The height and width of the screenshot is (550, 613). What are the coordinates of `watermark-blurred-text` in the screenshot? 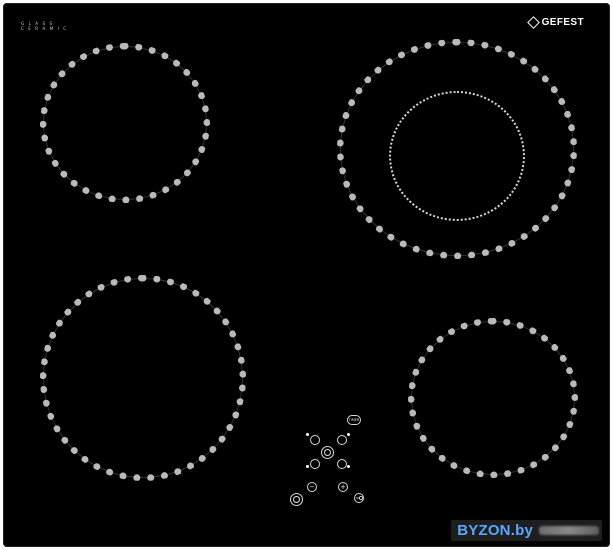 It's located at (569, 530).